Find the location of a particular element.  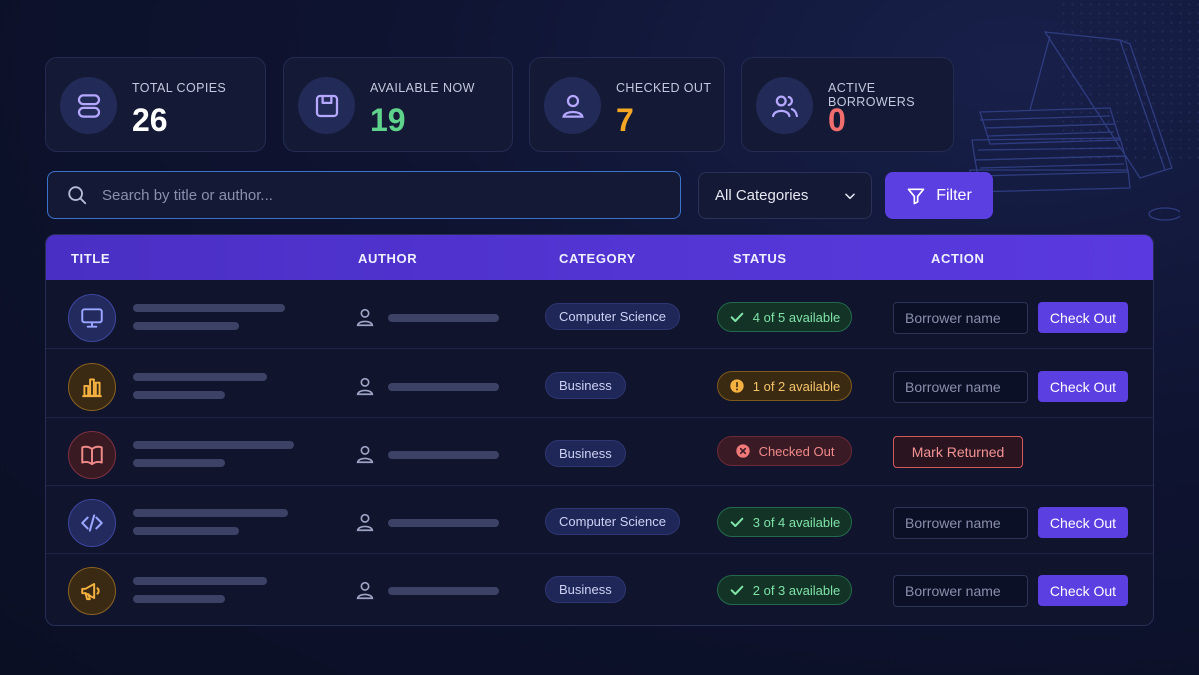

stat-card-active-borrowers: ACTIVE BORROWERS 0 is located at coordinates (847, 104).